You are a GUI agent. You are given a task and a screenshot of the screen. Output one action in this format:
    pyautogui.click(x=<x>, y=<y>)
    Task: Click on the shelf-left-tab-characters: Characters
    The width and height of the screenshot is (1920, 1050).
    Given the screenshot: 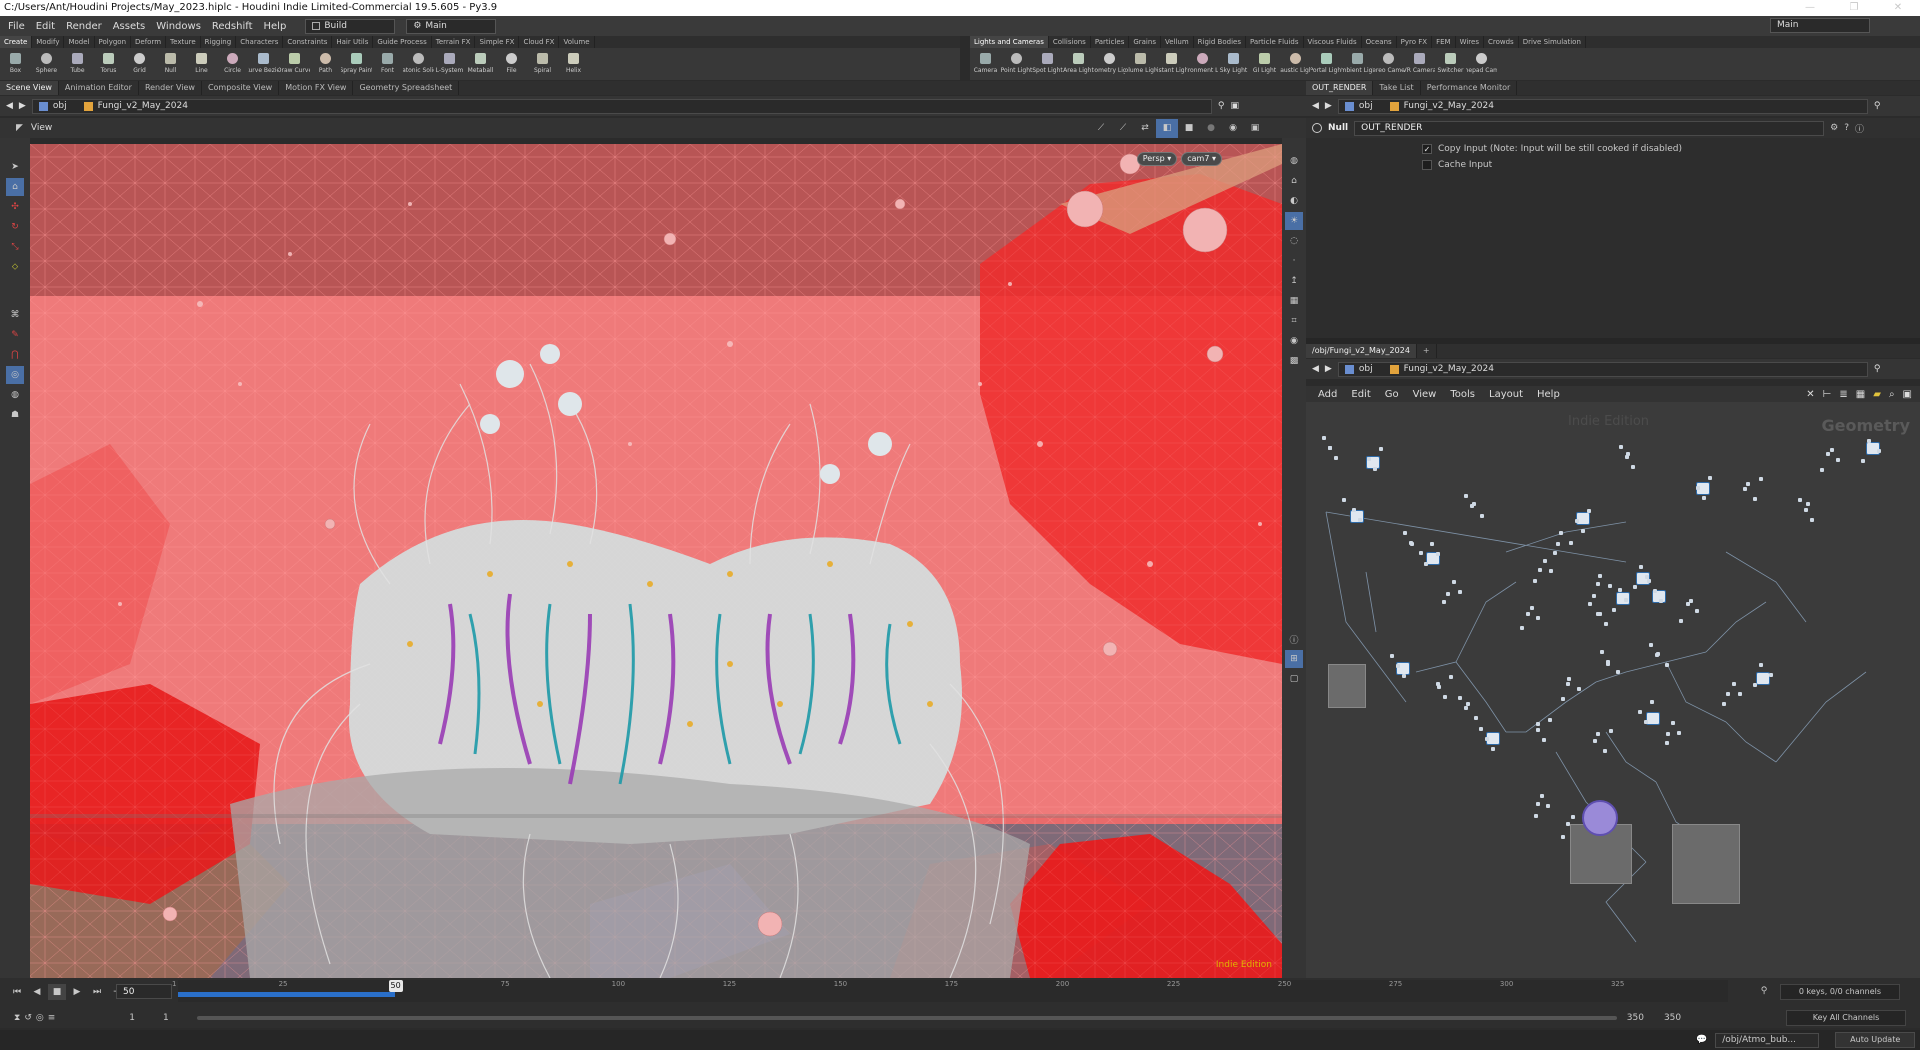 What is the action you would take?
    pyautogui.click(x=260, y=42)
    